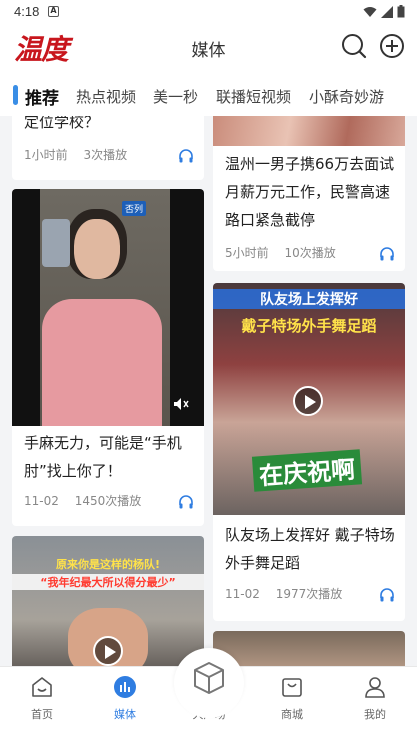  I want to click on battery-icon, so click(401, 11).